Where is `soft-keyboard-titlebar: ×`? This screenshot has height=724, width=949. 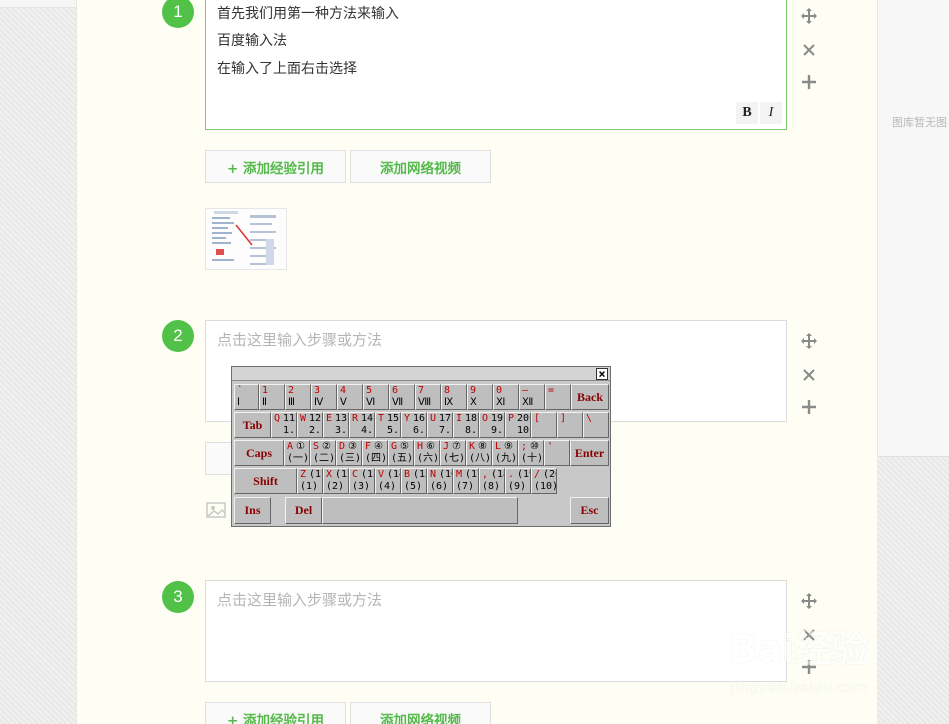
soft-keyboard-titlebar: × is located at coordinates (421, 374).